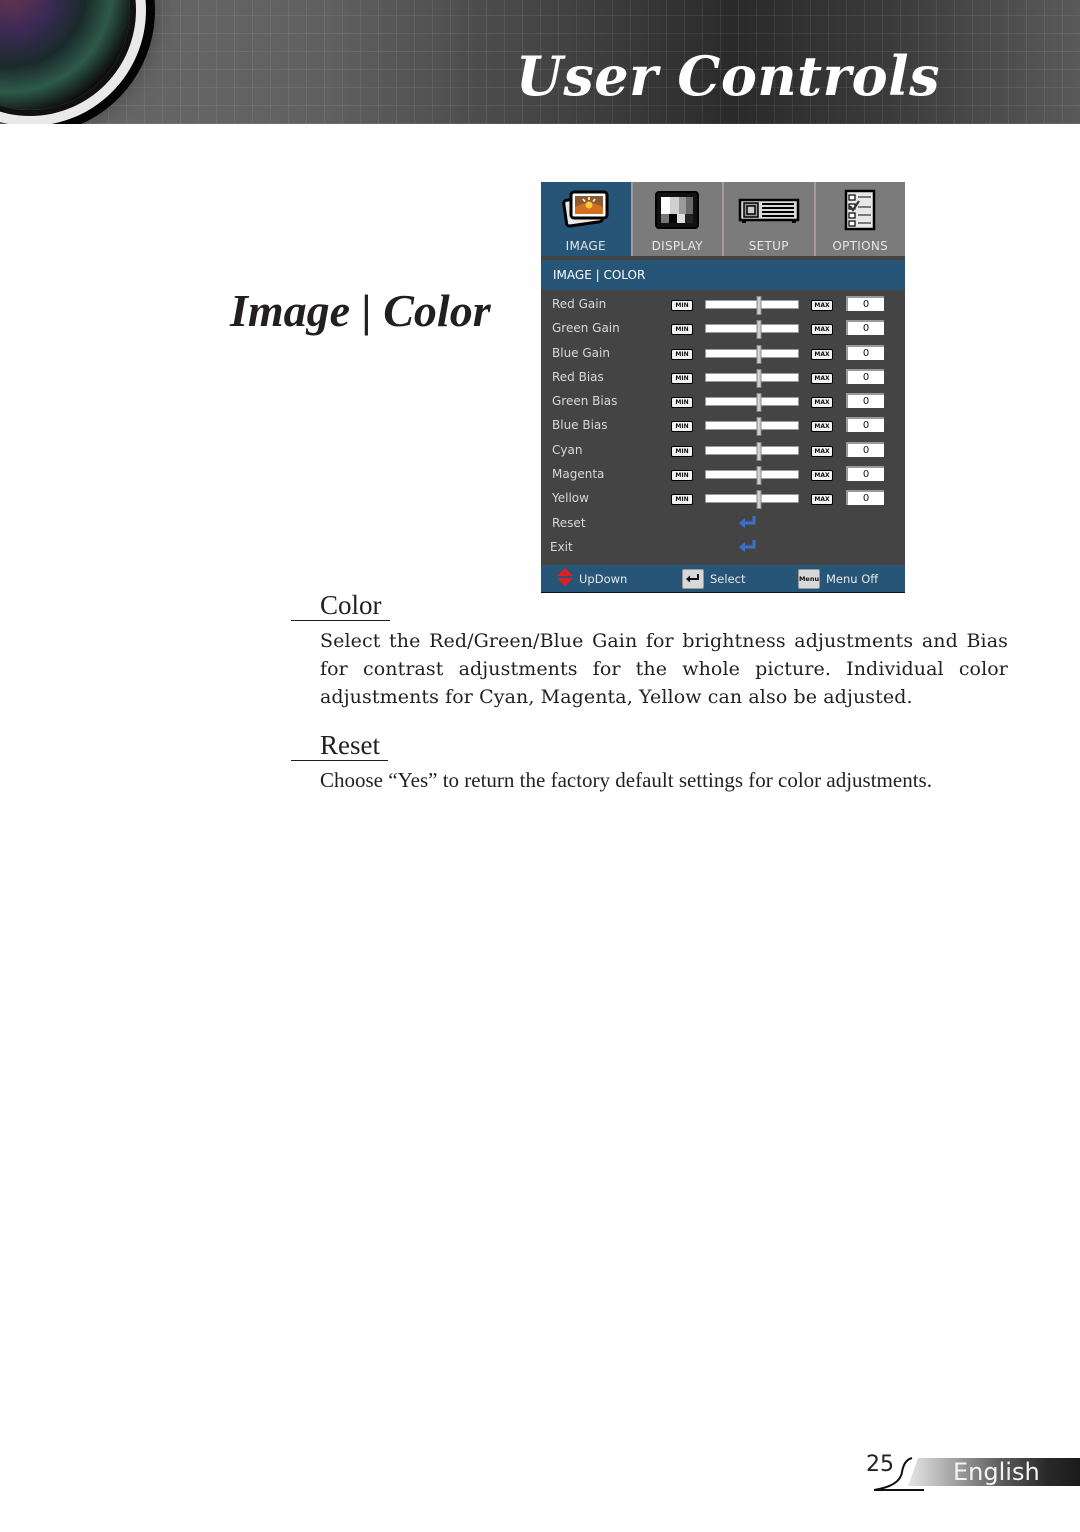 The width and height of the screenshot is (1080, 1532). Describe the element at coordinates (768, 246) in the screenshot. I see `osd-tab-label: SETUP` at that location.